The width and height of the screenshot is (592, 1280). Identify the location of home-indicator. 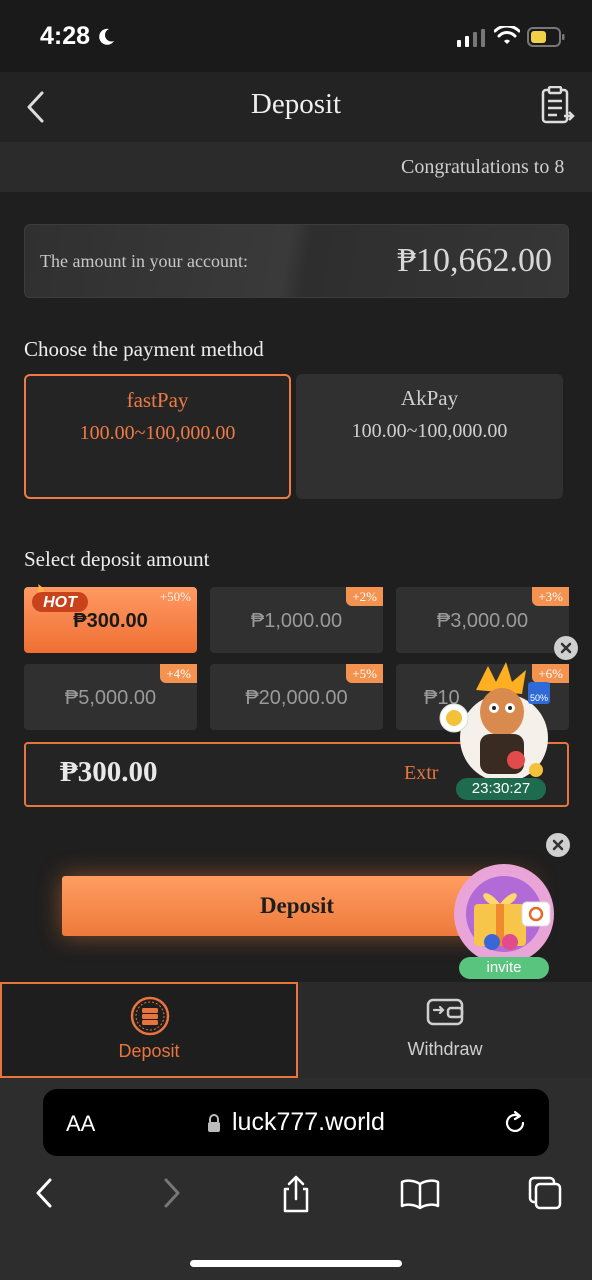
(296, 1263).